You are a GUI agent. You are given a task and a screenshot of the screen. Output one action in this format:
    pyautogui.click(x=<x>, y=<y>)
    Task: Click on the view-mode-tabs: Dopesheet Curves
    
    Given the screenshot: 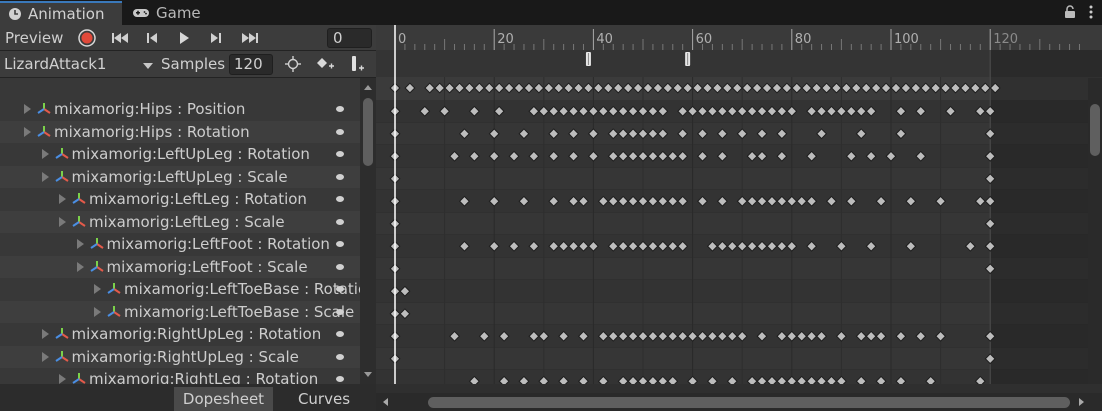 What is the action you would take?
    pyautogui.click(x=188, y=397)
    